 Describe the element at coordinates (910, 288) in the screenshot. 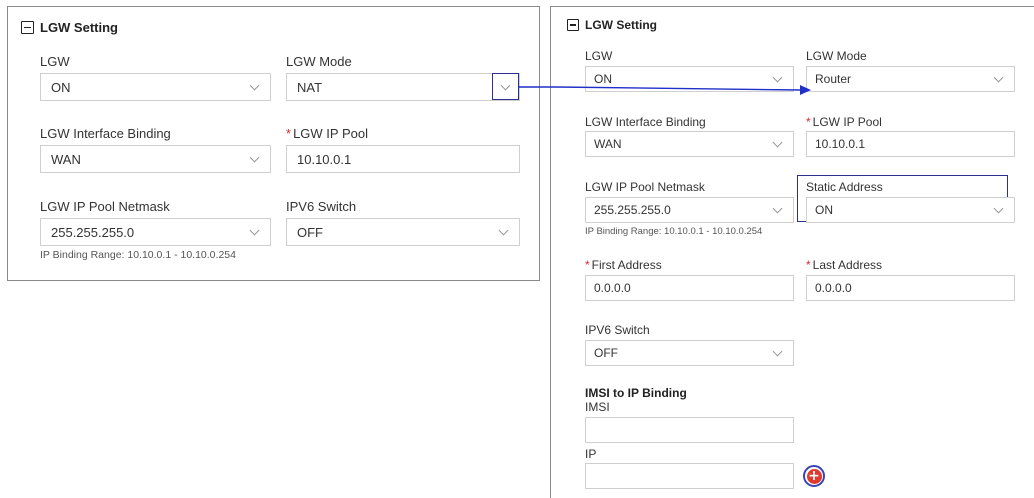

I see `last-address-input: 0.0.0.0` at that location.